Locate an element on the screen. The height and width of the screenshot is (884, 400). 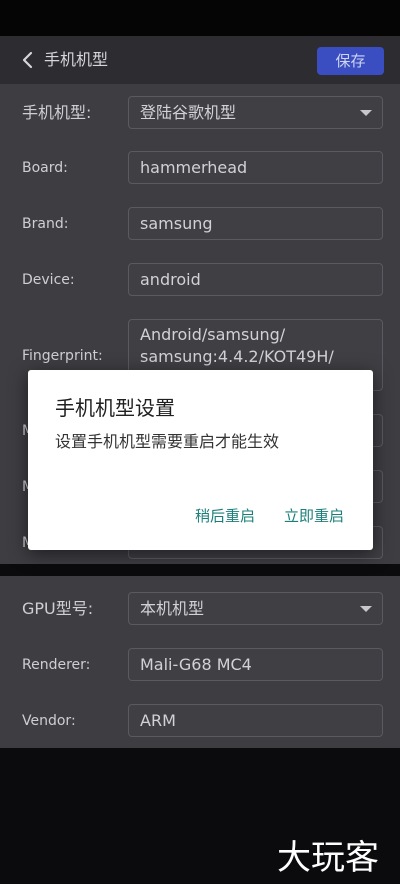
dialog-title: 手机机型设置 is located at coordinates (115, 408).